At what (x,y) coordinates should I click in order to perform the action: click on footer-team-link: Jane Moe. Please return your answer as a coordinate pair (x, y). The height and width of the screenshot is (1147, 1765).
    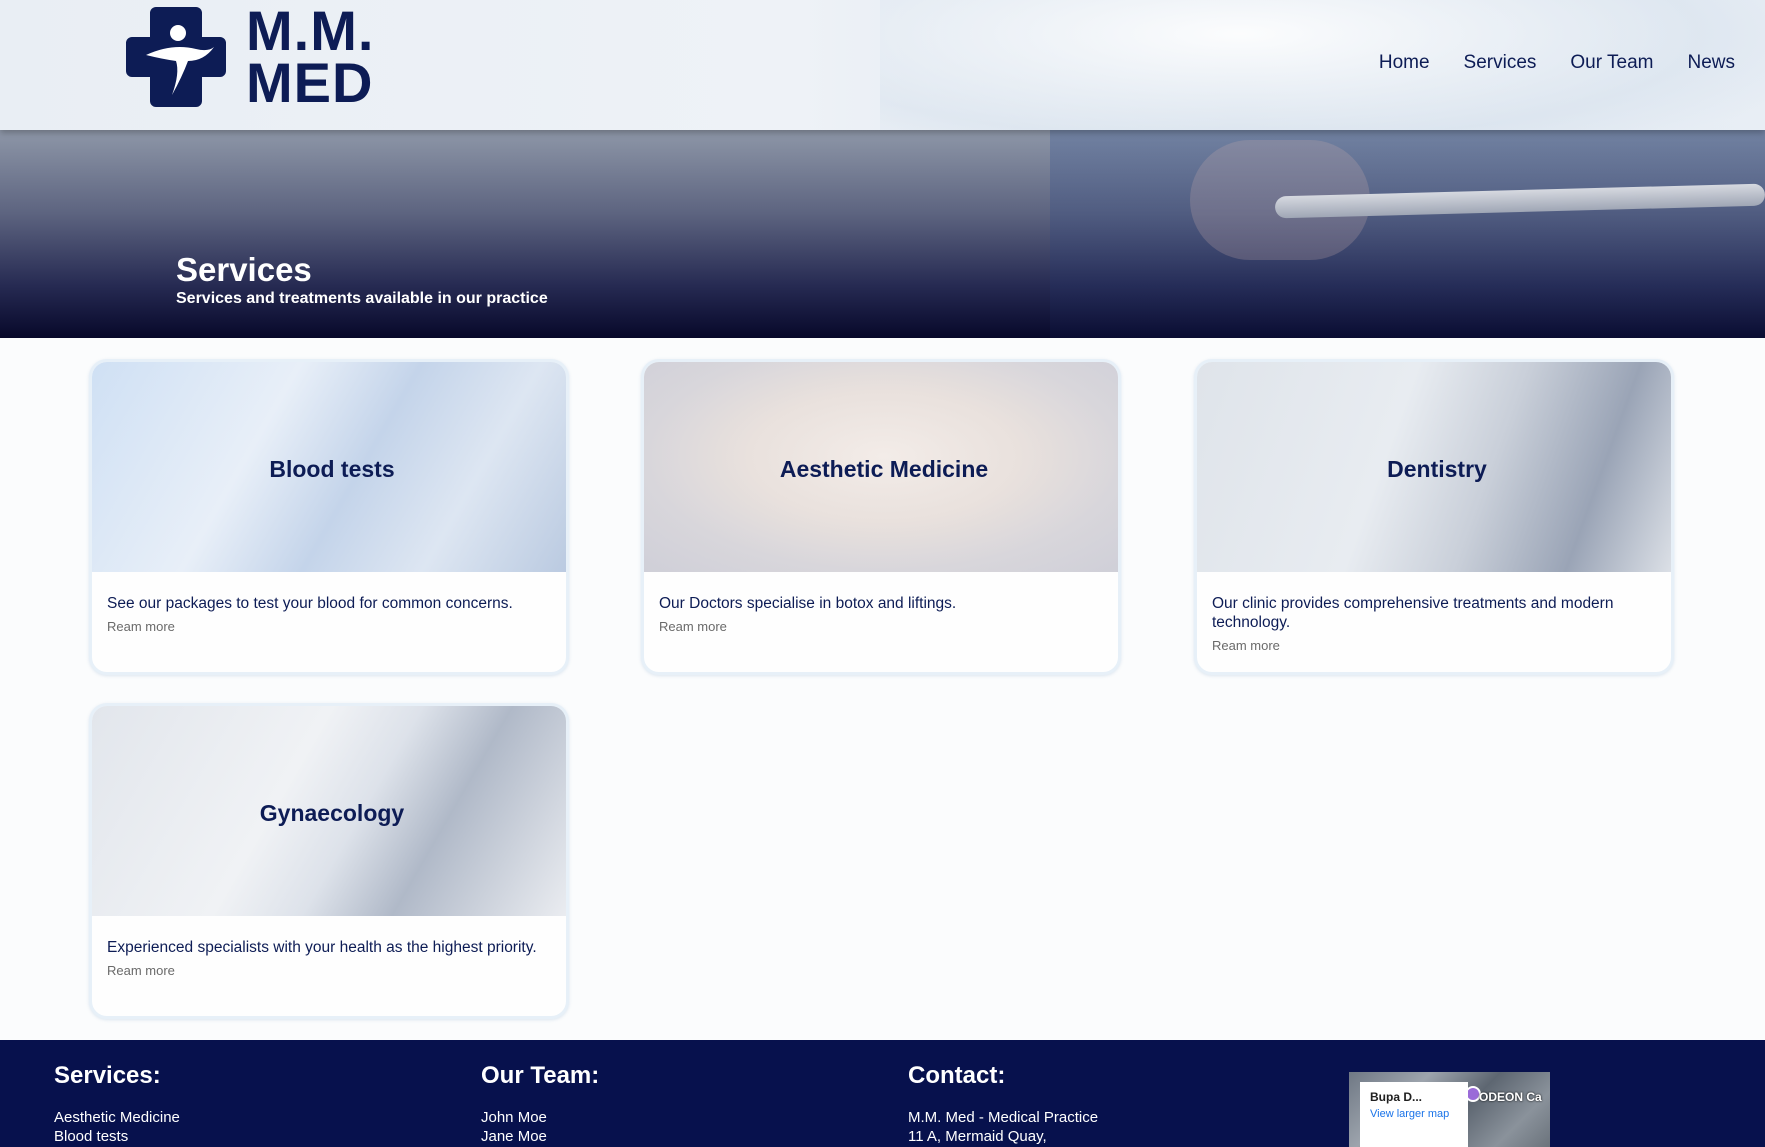
    Looking at the image, I should click on (540, 1136).